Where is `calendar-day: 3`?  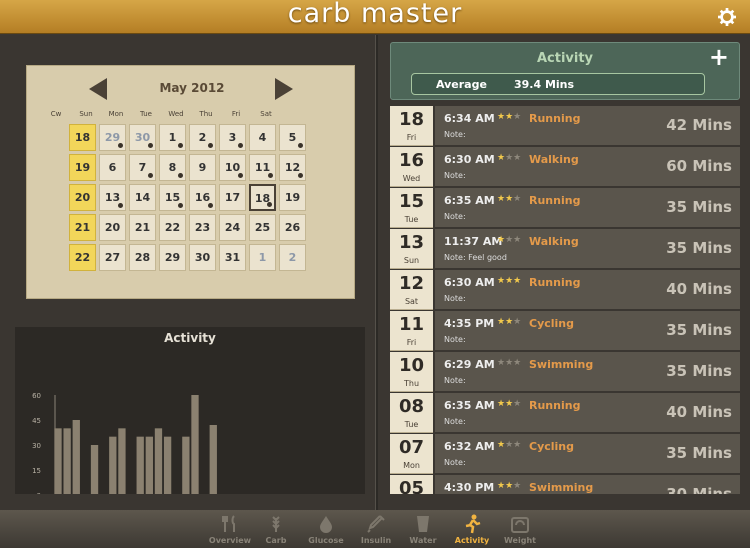
calendar-day: 3 is located at coordinates (232, 137).